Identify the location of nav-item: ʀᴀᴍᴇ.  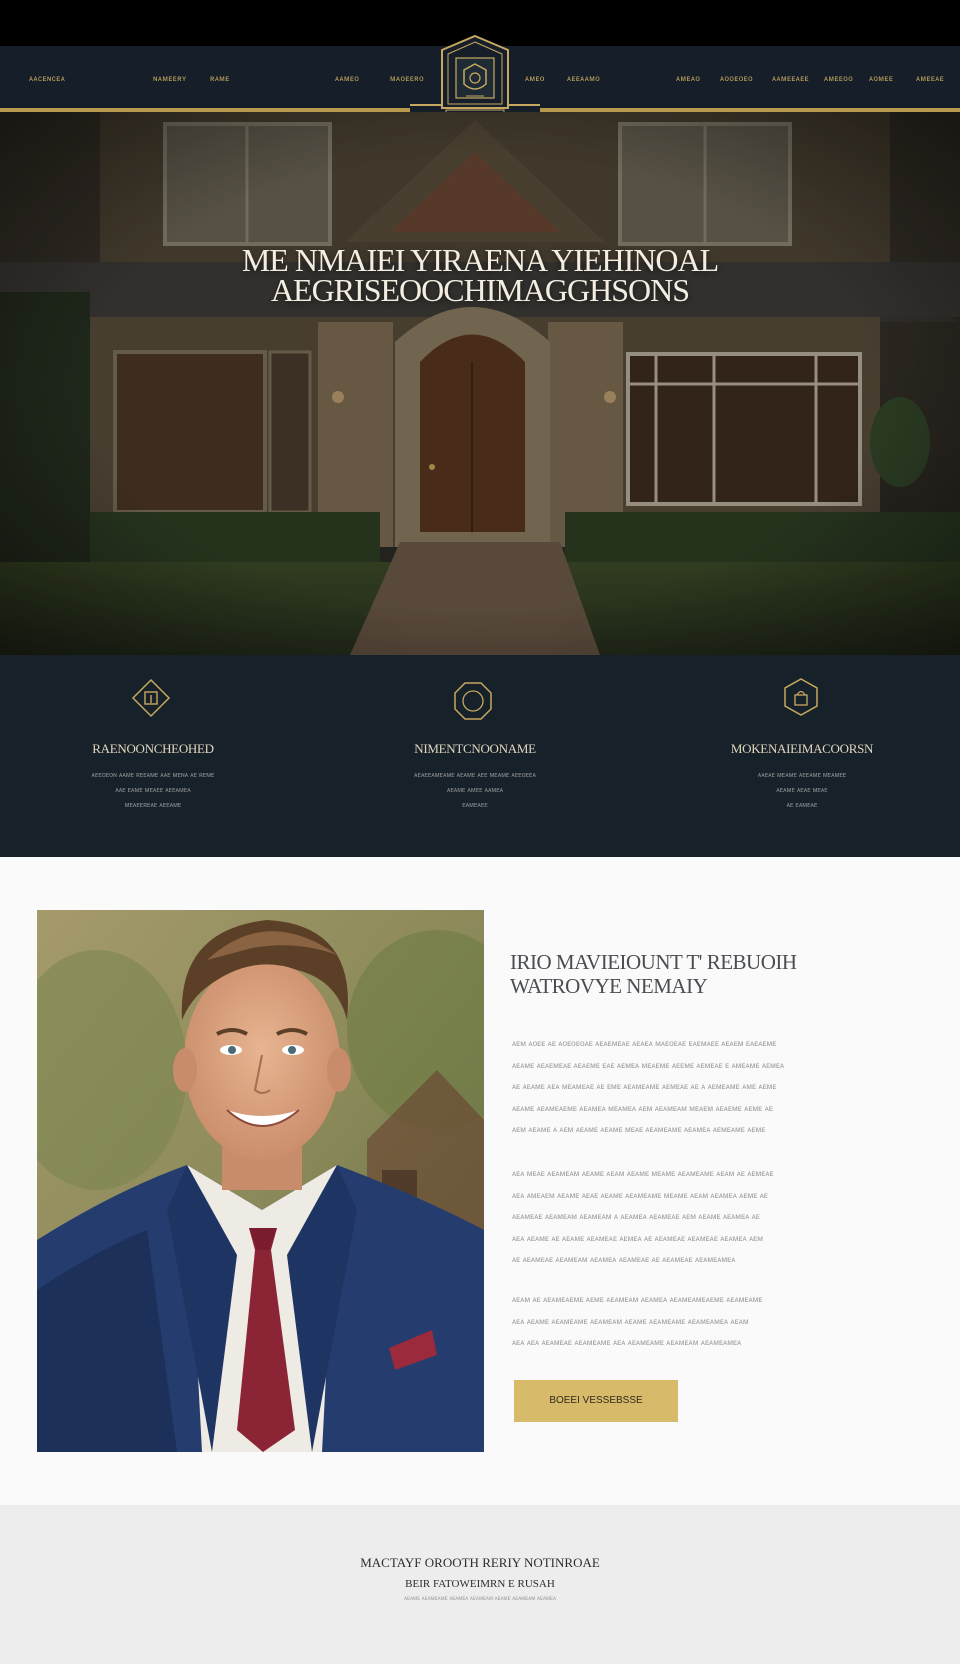
(220, 78).